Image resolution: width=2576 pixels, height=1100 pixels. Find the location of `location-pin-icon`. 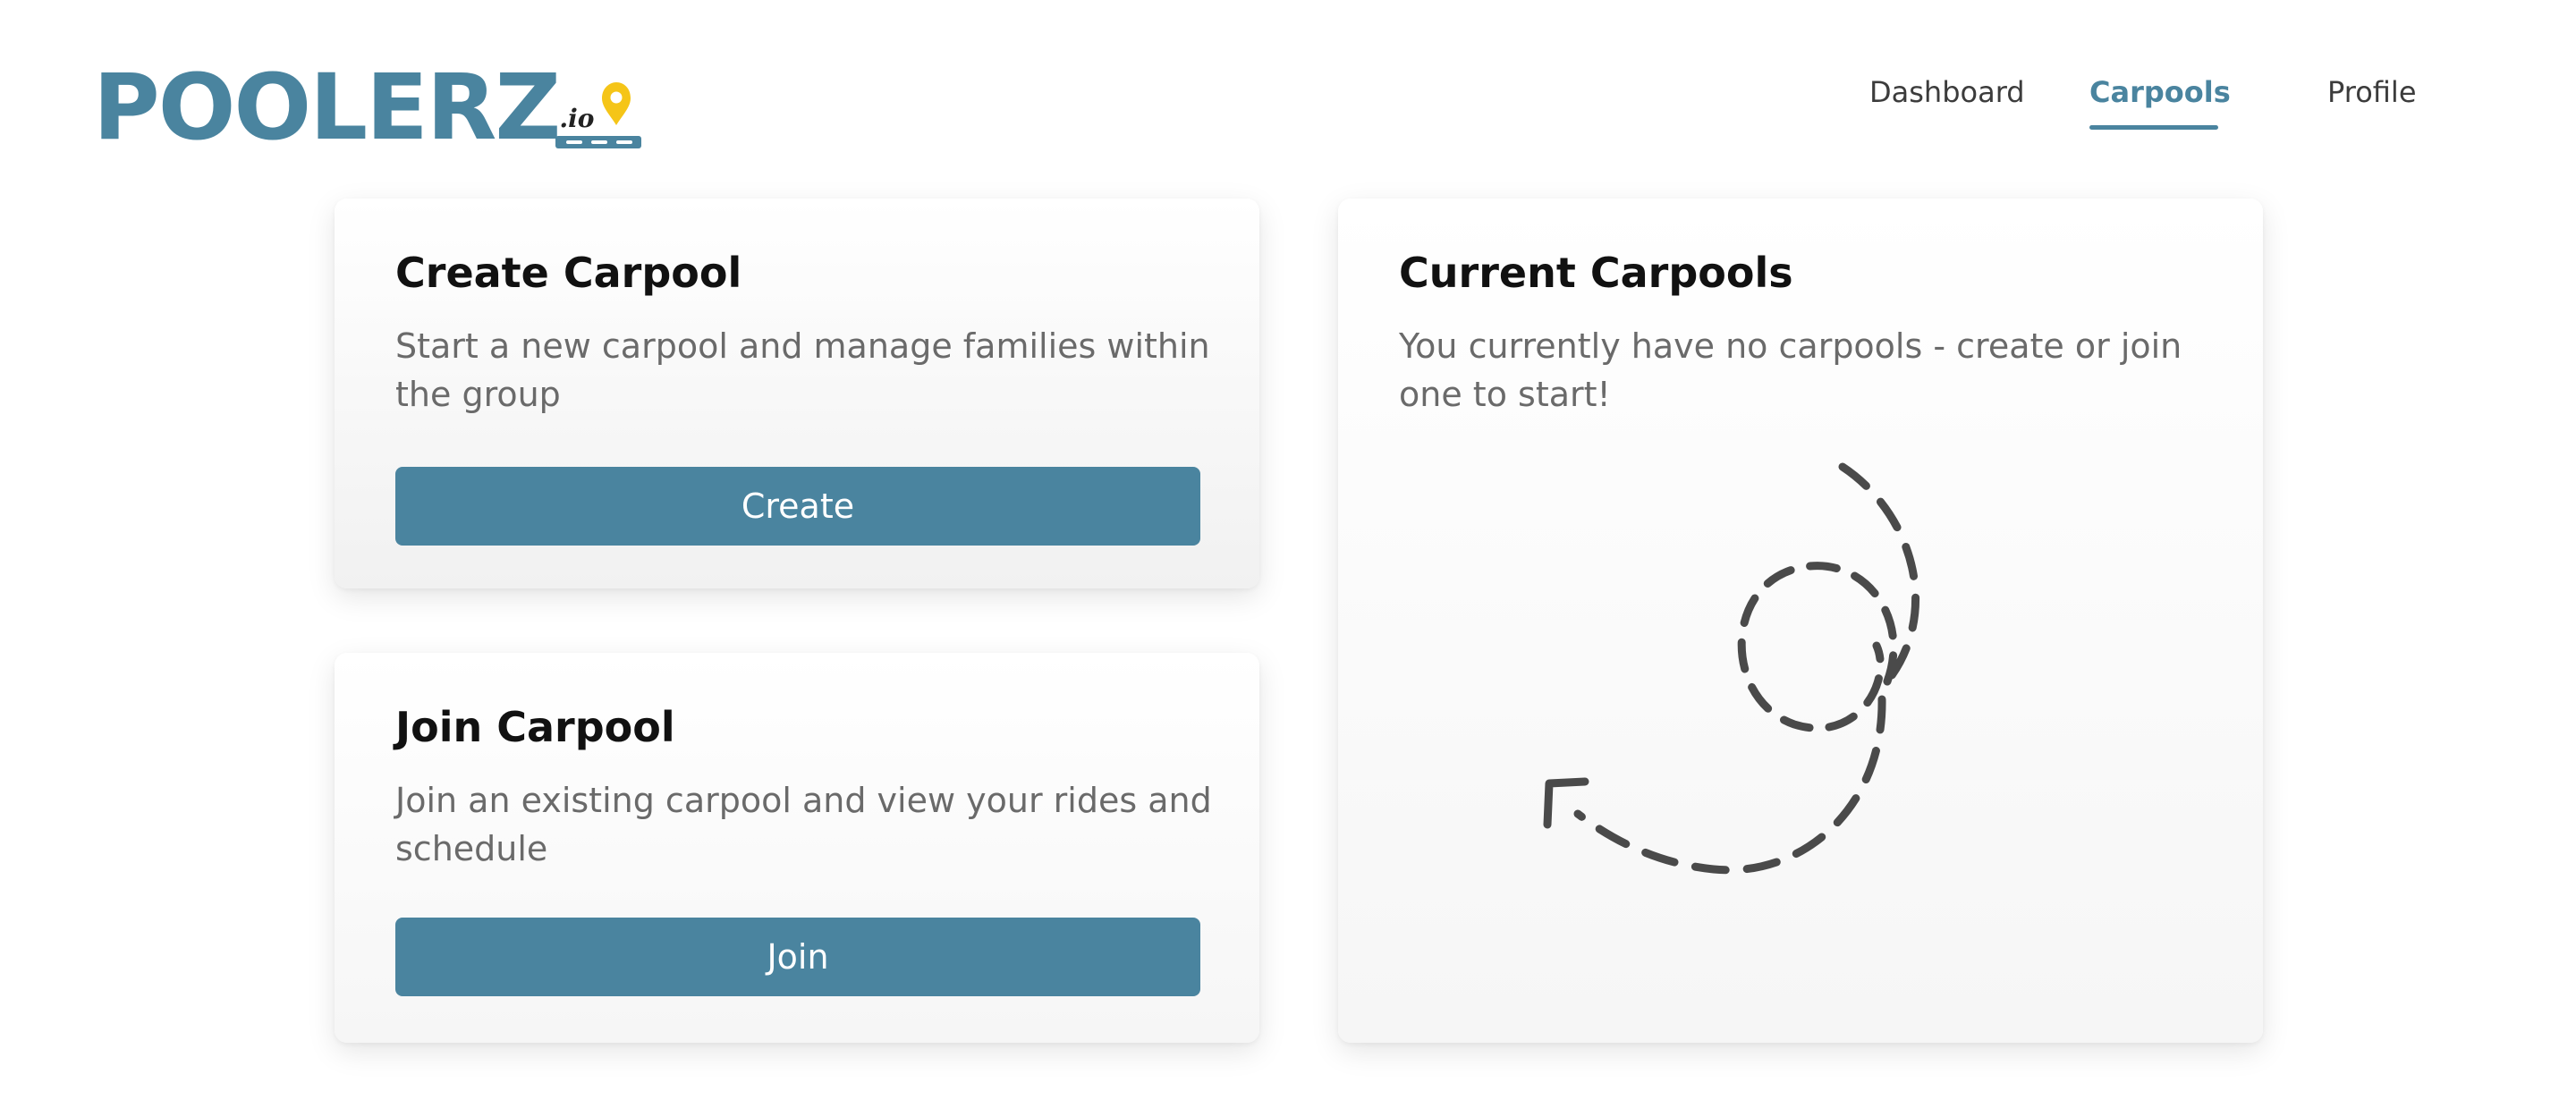

location-pin-icon is located at coordinates (598, 115).